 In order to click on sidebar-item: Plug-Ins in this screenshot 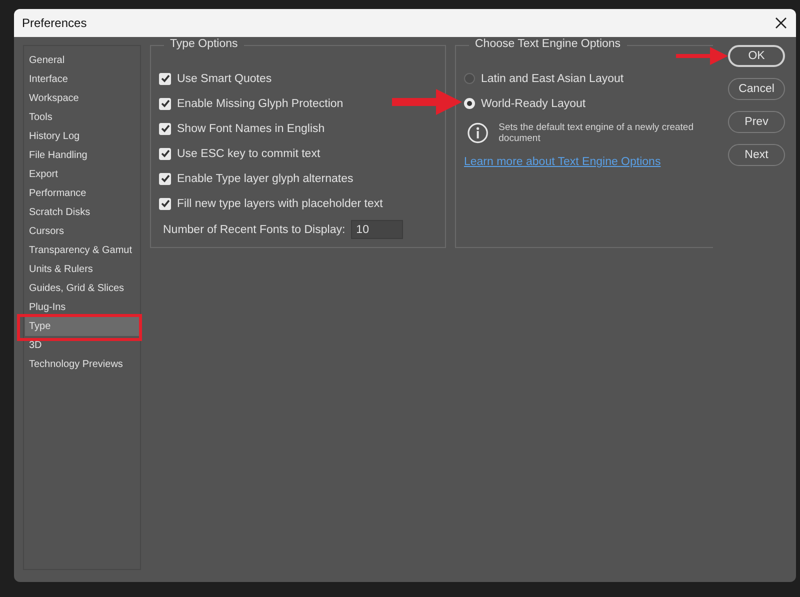, I will do `click(82, 307)`.